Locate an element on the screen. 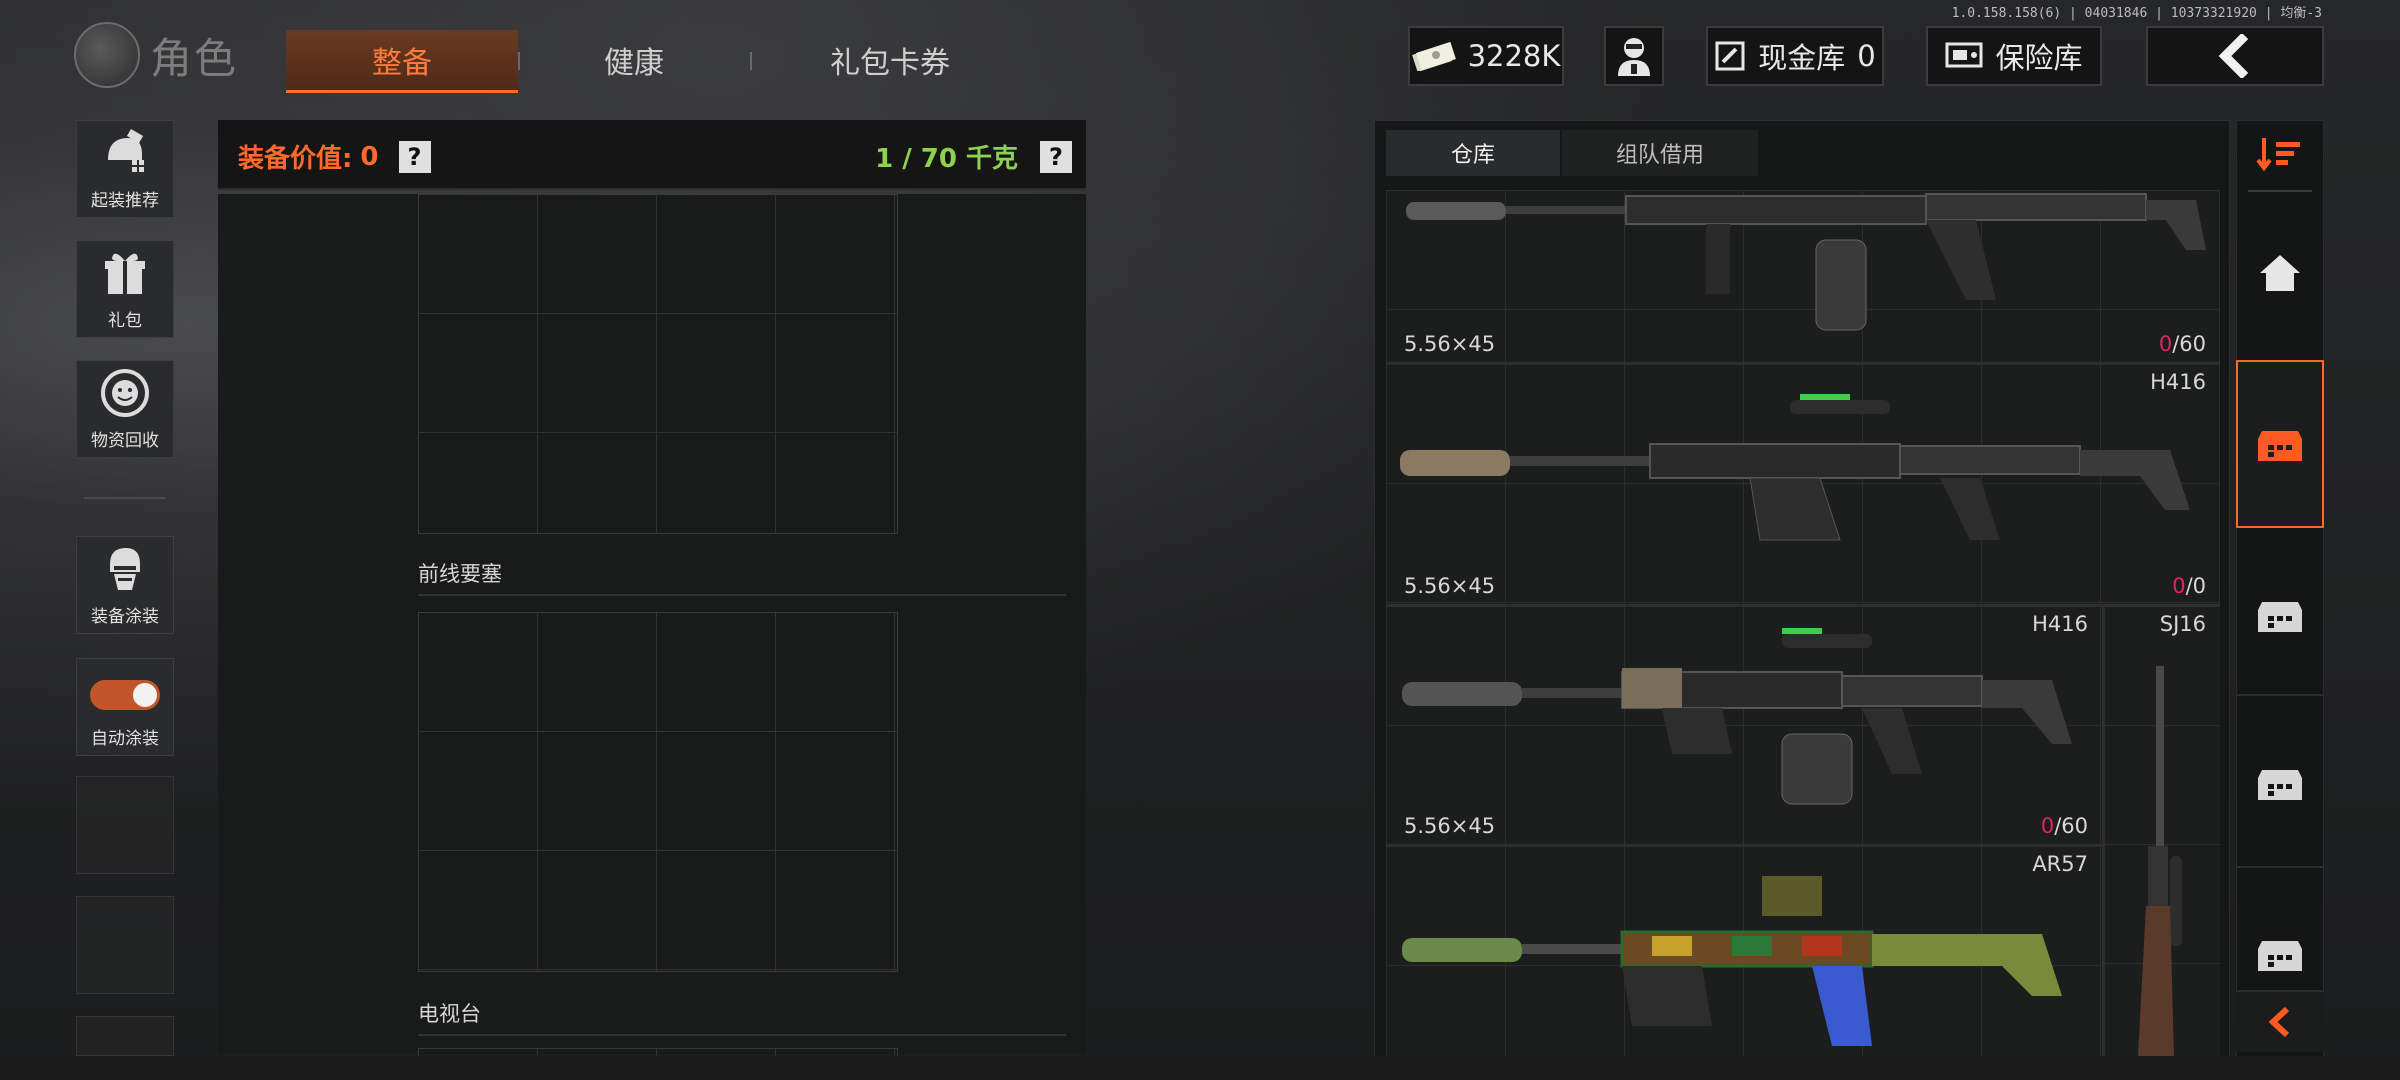 This screenshot has height=1080, width=2400. tab-warehouse: 仓库 is located at coordinates (1473, 153).